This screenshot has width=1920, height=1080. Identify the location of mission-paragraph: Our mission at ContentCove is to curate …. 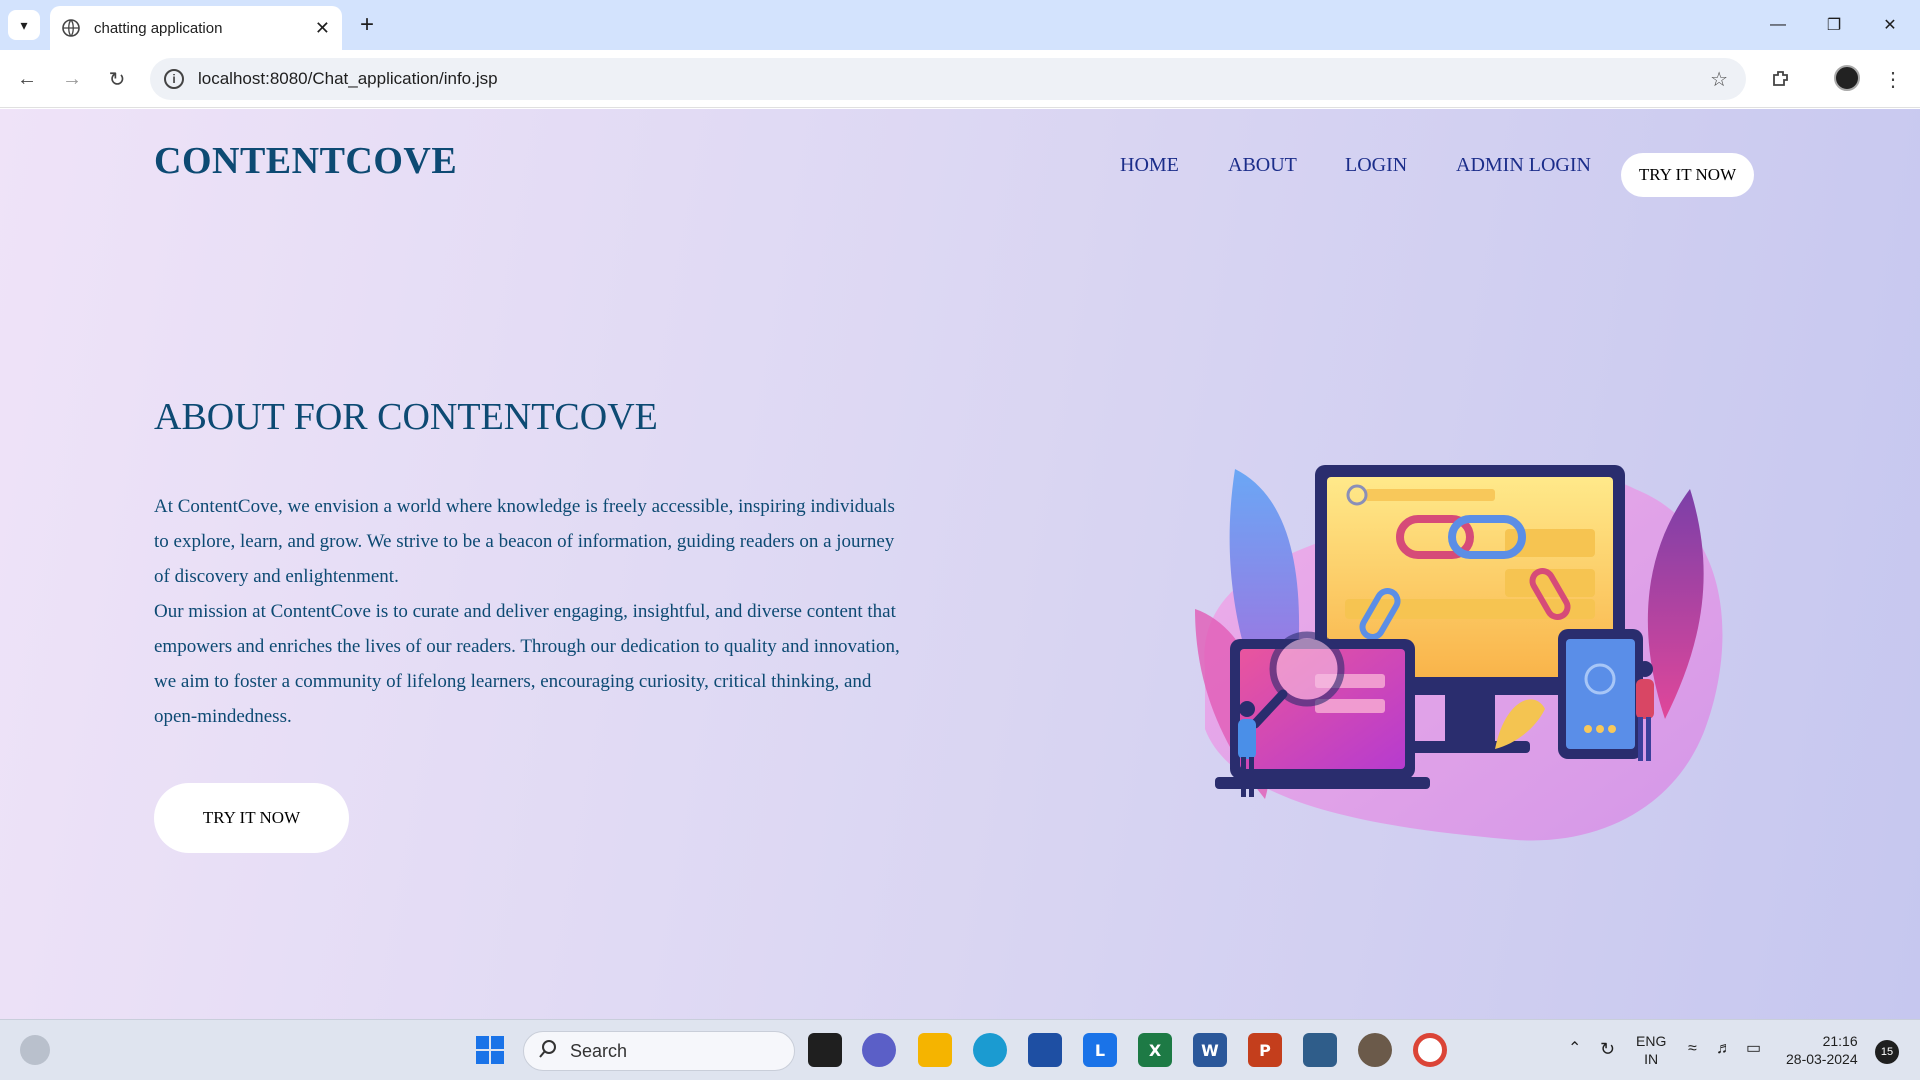
(527, 664).